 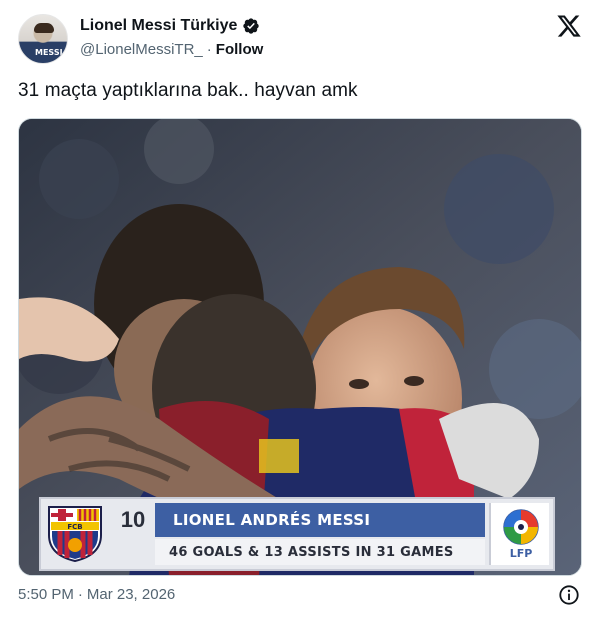 What do you see at coordinates (521, 527) in the screenshot?
I see `lfp-ball-icon` at bounding box center [521, 527].